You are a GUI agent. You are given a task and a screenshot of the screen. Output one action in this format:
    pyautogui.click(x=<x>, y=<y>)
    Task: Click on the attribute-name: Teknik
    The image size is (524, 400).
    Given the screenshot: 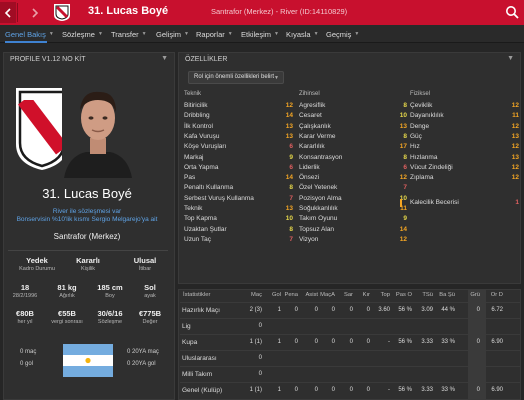 What is the action you would take?
    pyautogui.click(x=193, y=208)
    